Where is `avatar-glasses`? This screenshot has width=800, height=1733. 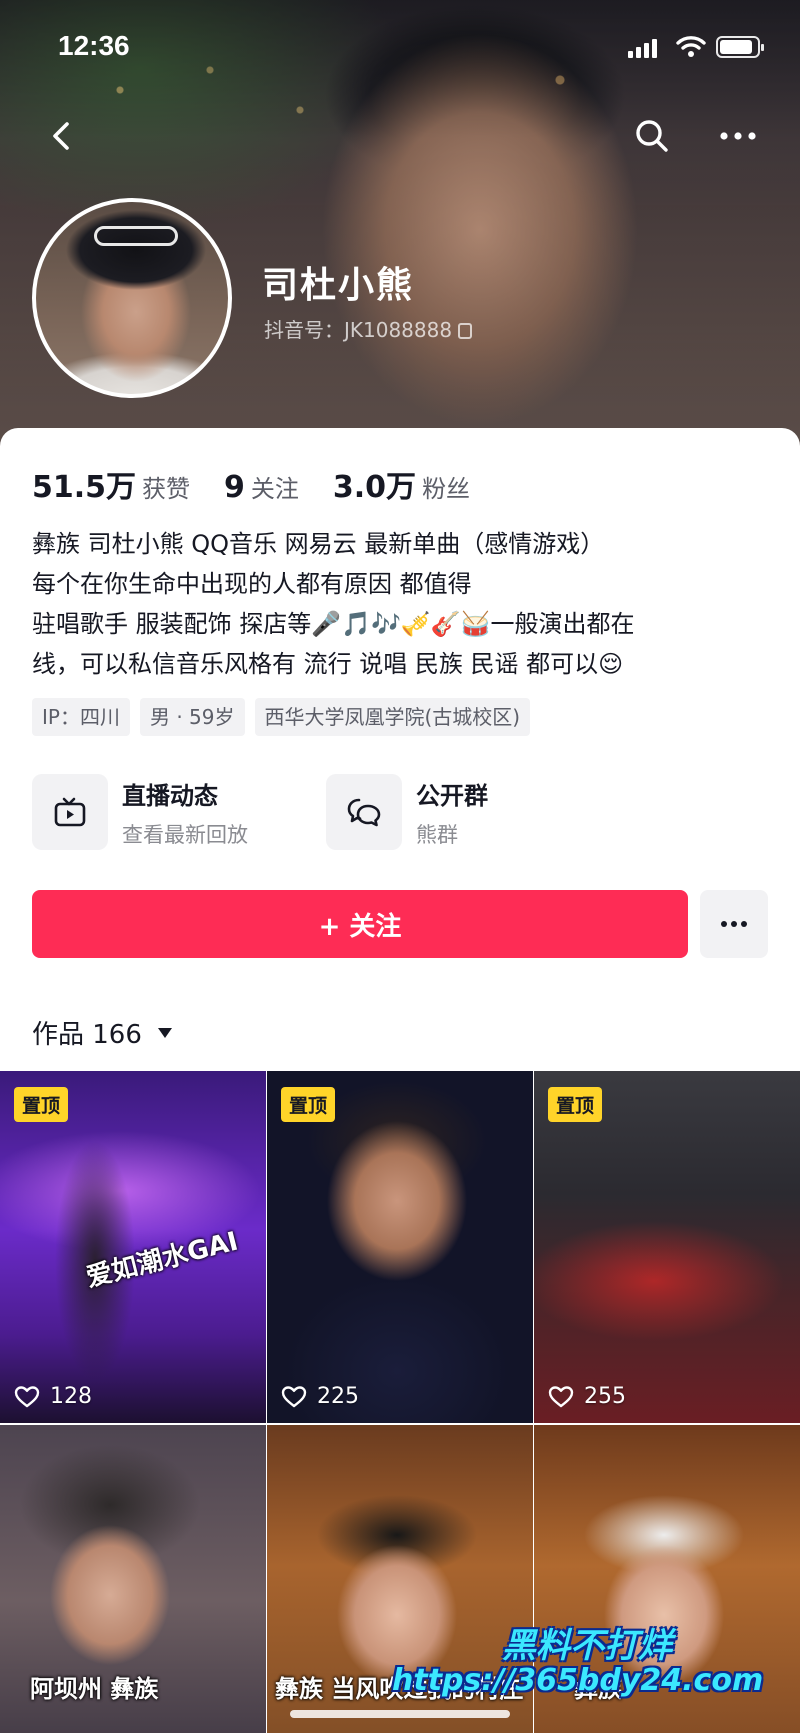 avatar-glasses is located at coordinates (136, 236).